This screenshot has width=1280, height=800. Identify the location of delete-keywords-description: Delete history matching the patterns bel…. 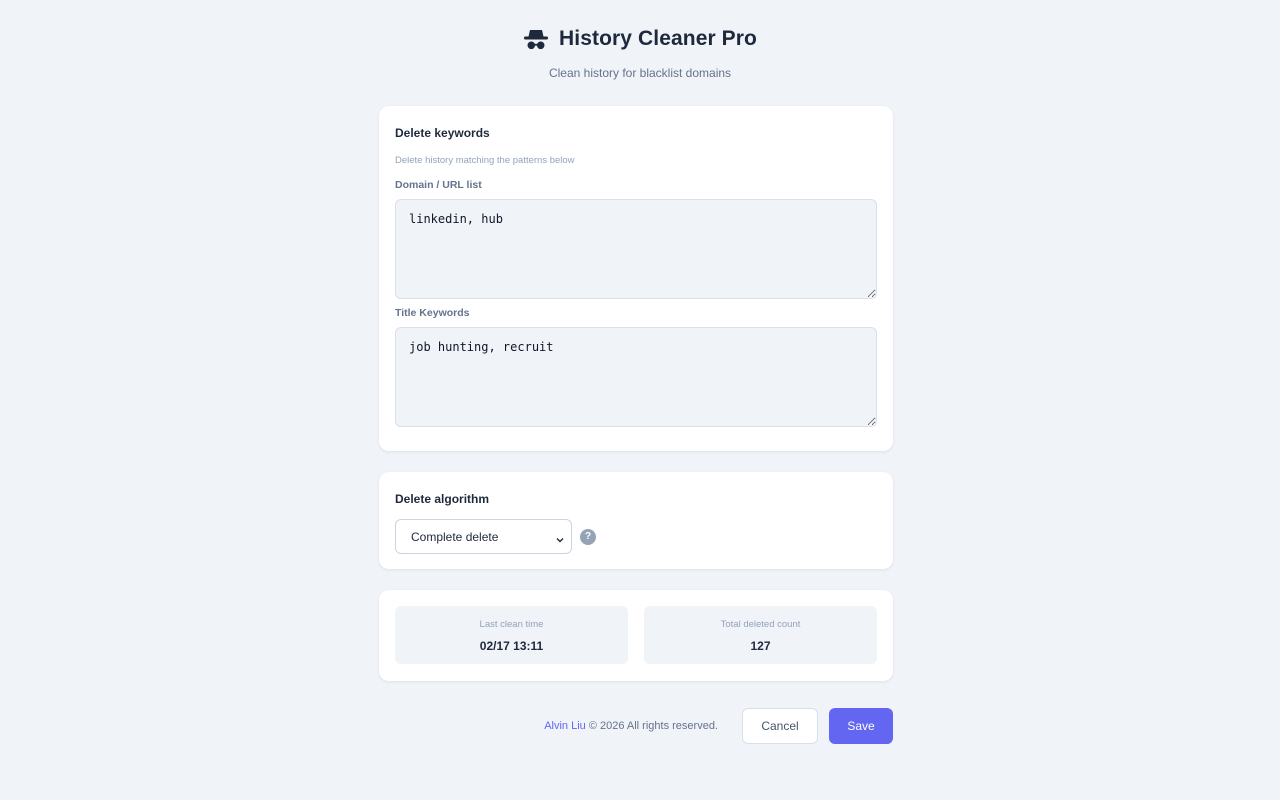
(485, 160).